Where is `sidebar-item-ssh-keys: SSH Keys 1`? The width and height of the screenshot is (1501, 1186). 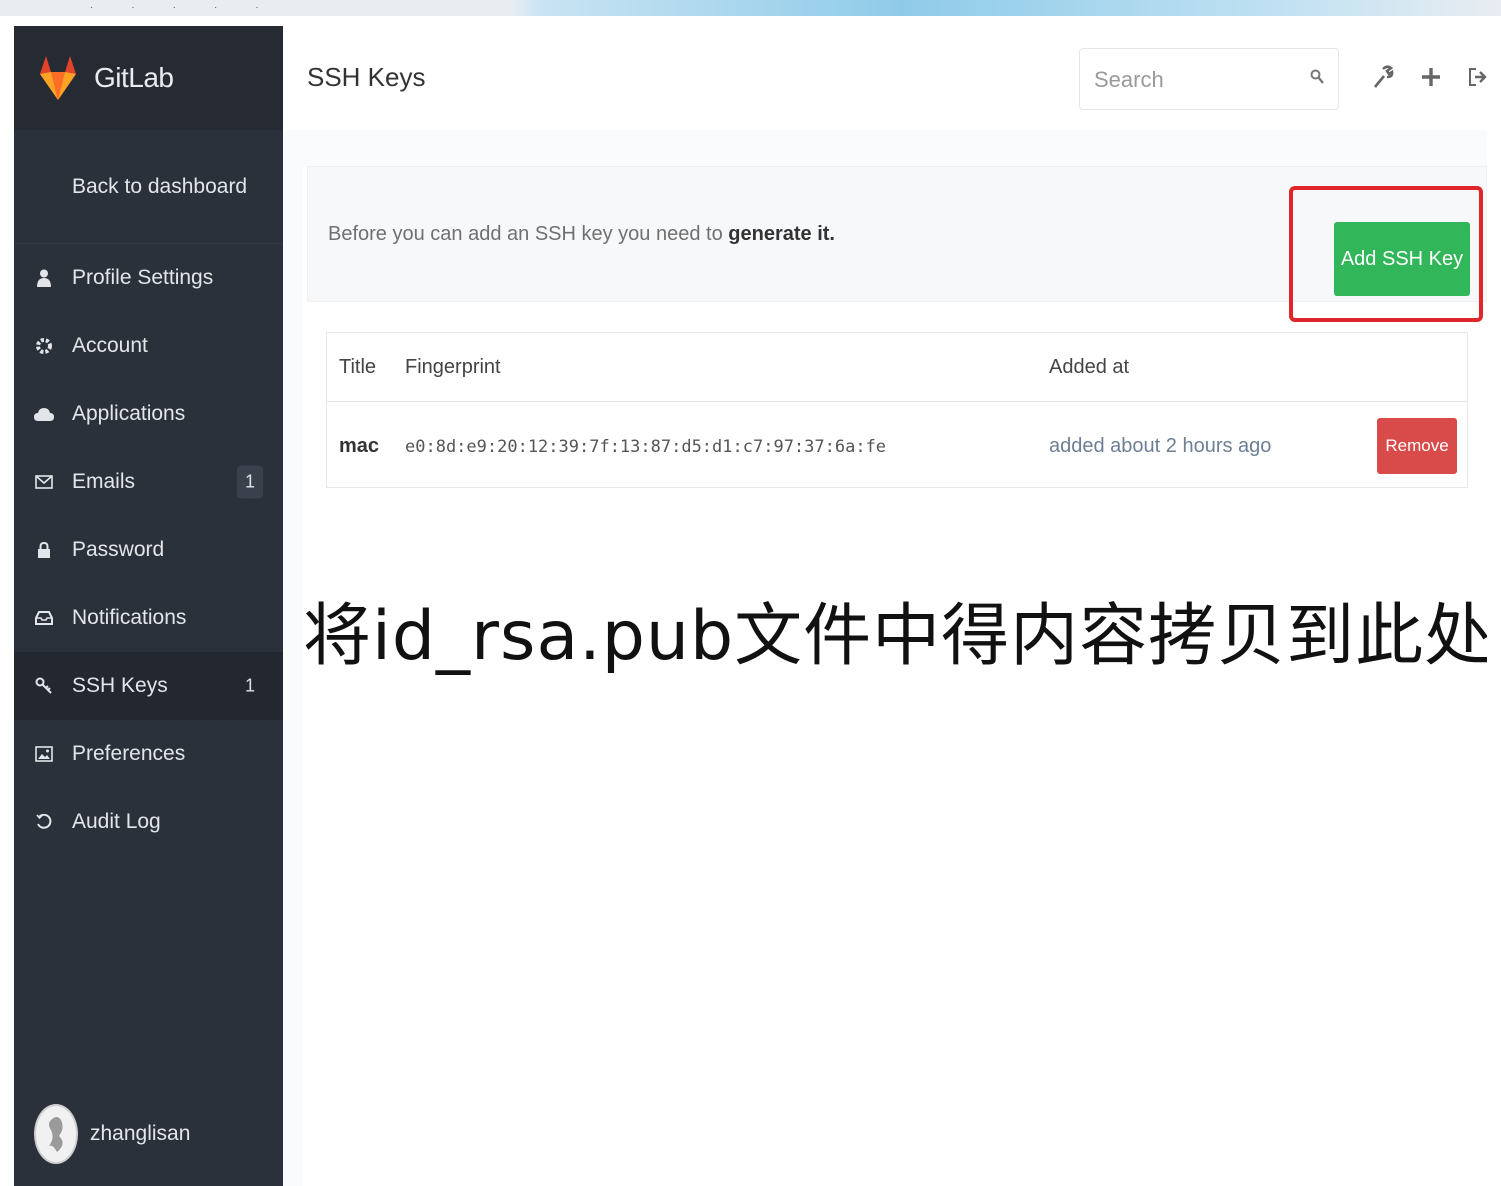
sidebar-item-ssh-keys: SSH Keys 1 is located at coordinates (148, 686).